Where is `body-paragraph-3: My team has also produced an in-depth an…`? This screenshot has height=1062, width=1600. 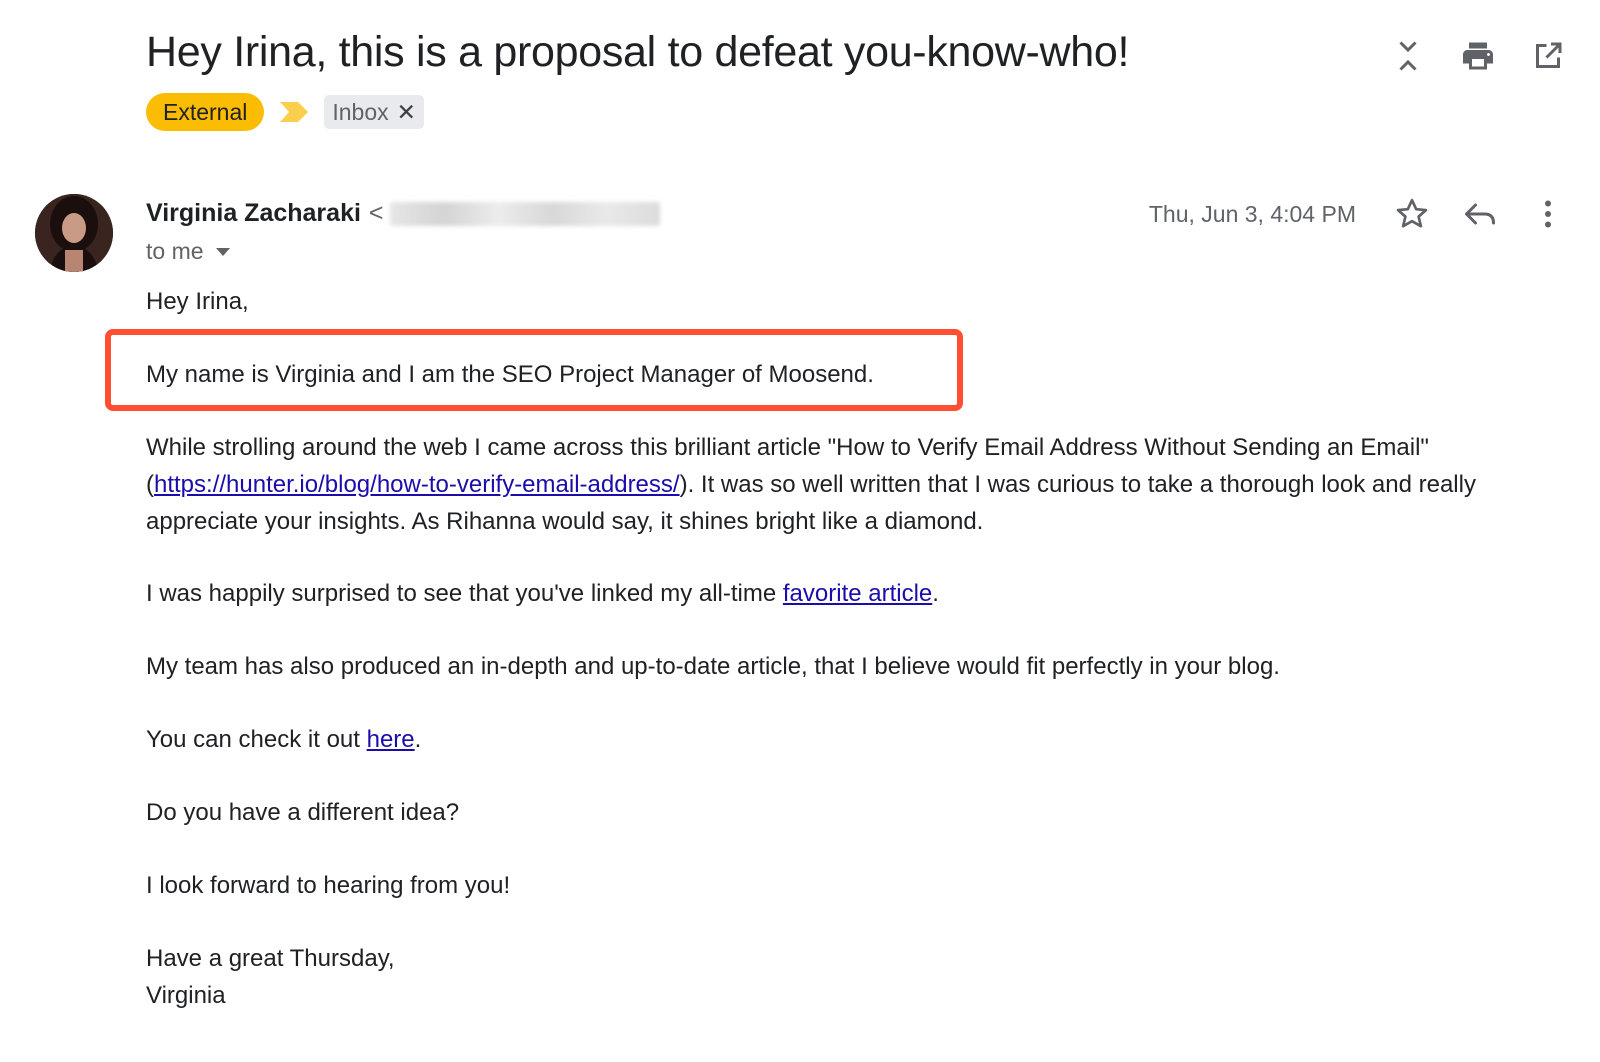 body-paragraph-3: My team has also produced an in-depth an… is located at coordinates (713, 666).